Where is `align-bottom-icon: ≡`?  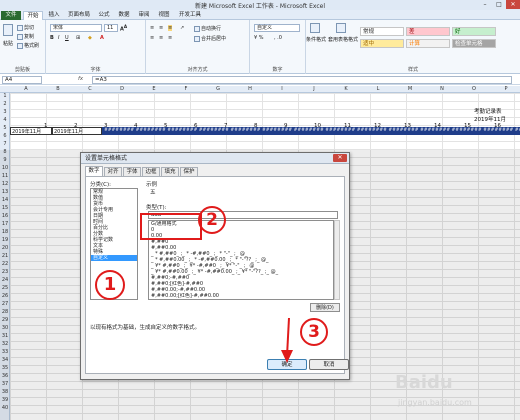 align-bottom-icon: ≡ is located at coordinates (170, 28).